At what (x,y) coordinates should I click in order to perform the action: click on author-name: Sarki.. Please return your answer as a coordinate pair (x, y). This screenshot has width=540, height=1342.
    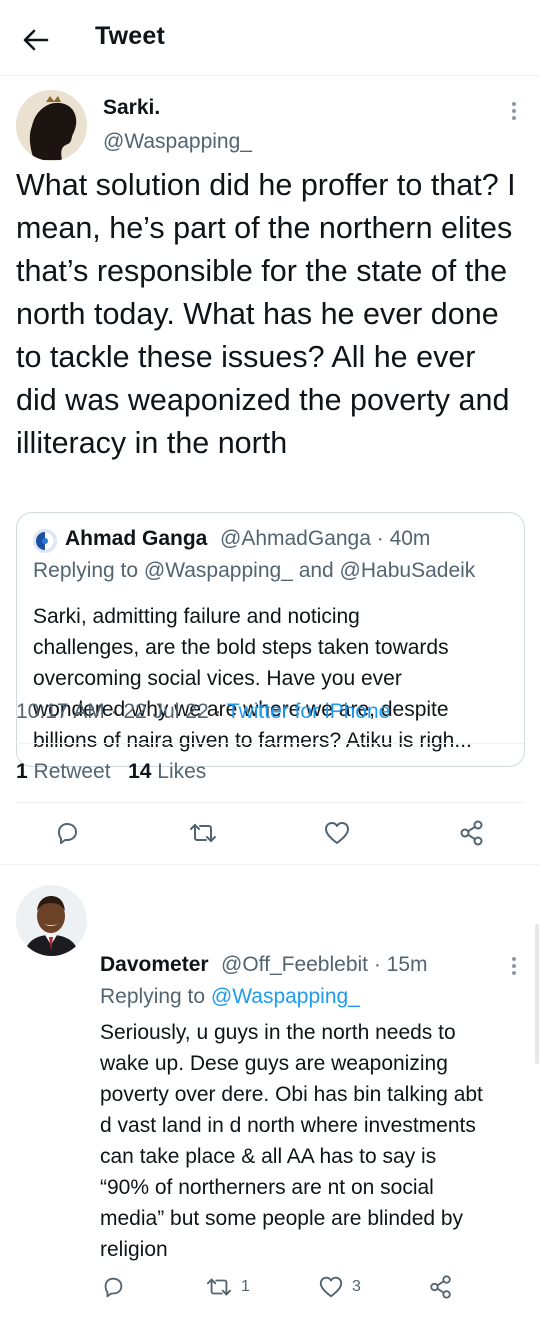
    Looking at the image, I should click on (131, 108).